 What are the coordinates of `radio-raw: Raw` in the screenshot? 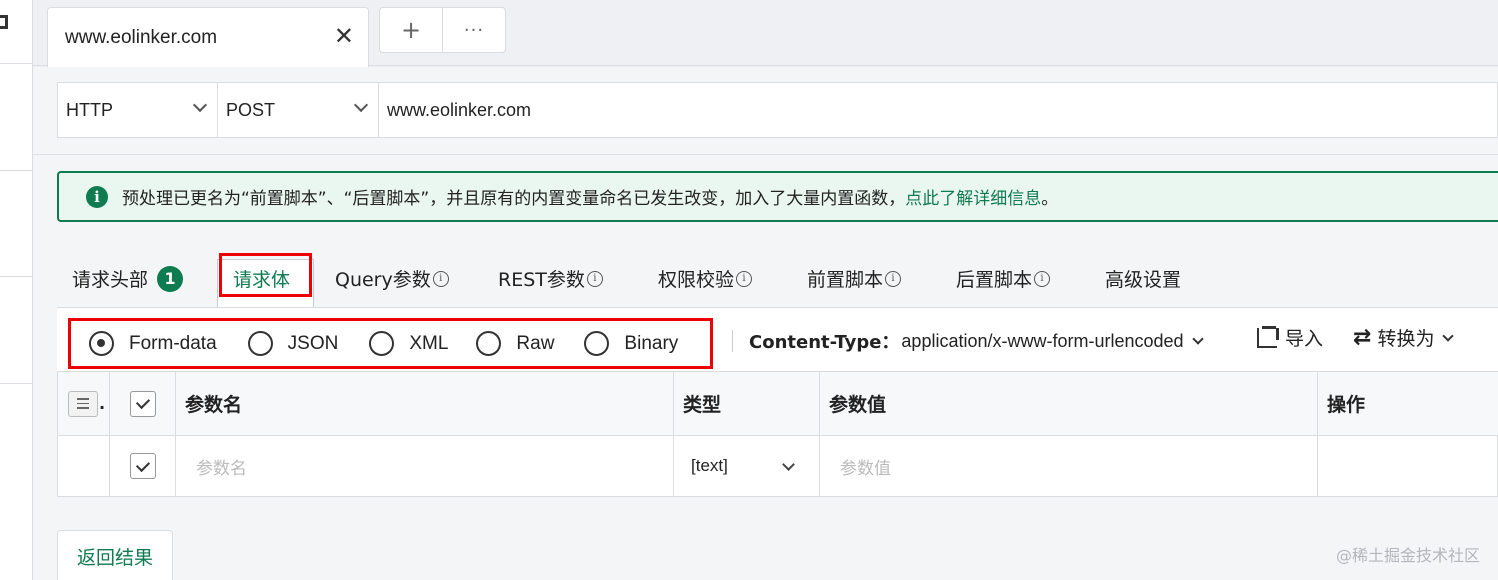 It's located at (515, 343).